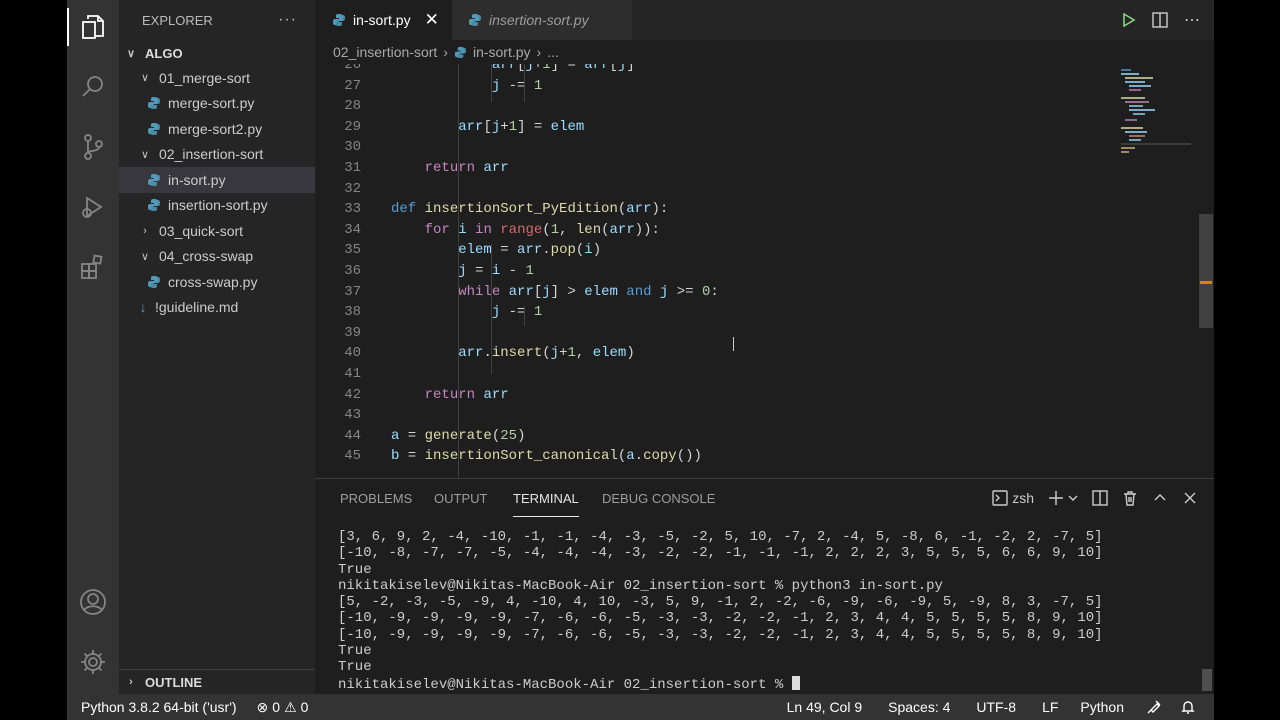 This screenshot has width=1280, height=720. I want to click on code-line: 42 return arr, so click(755, 395).